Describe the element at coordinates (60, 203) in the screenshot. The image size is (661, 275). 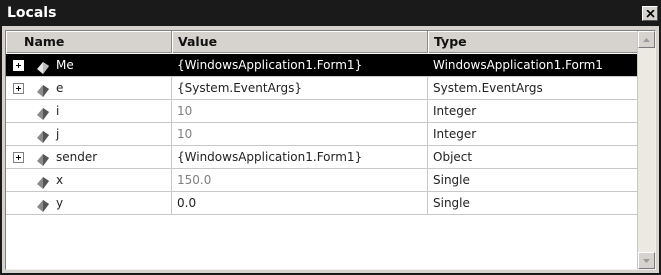
I see `variable-name: y` at that location.